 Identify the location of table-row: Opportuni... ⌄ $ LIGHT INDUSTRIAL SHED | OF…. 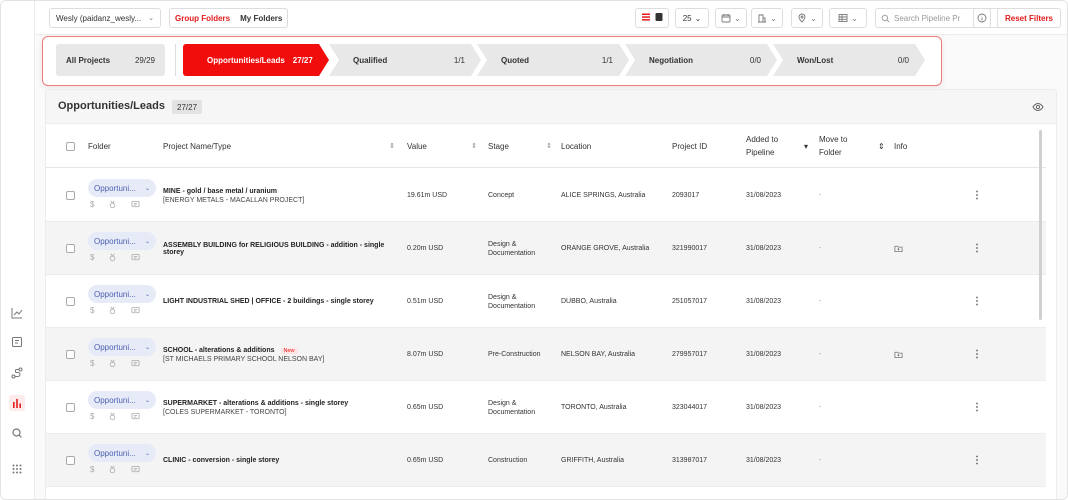
(546, 301).